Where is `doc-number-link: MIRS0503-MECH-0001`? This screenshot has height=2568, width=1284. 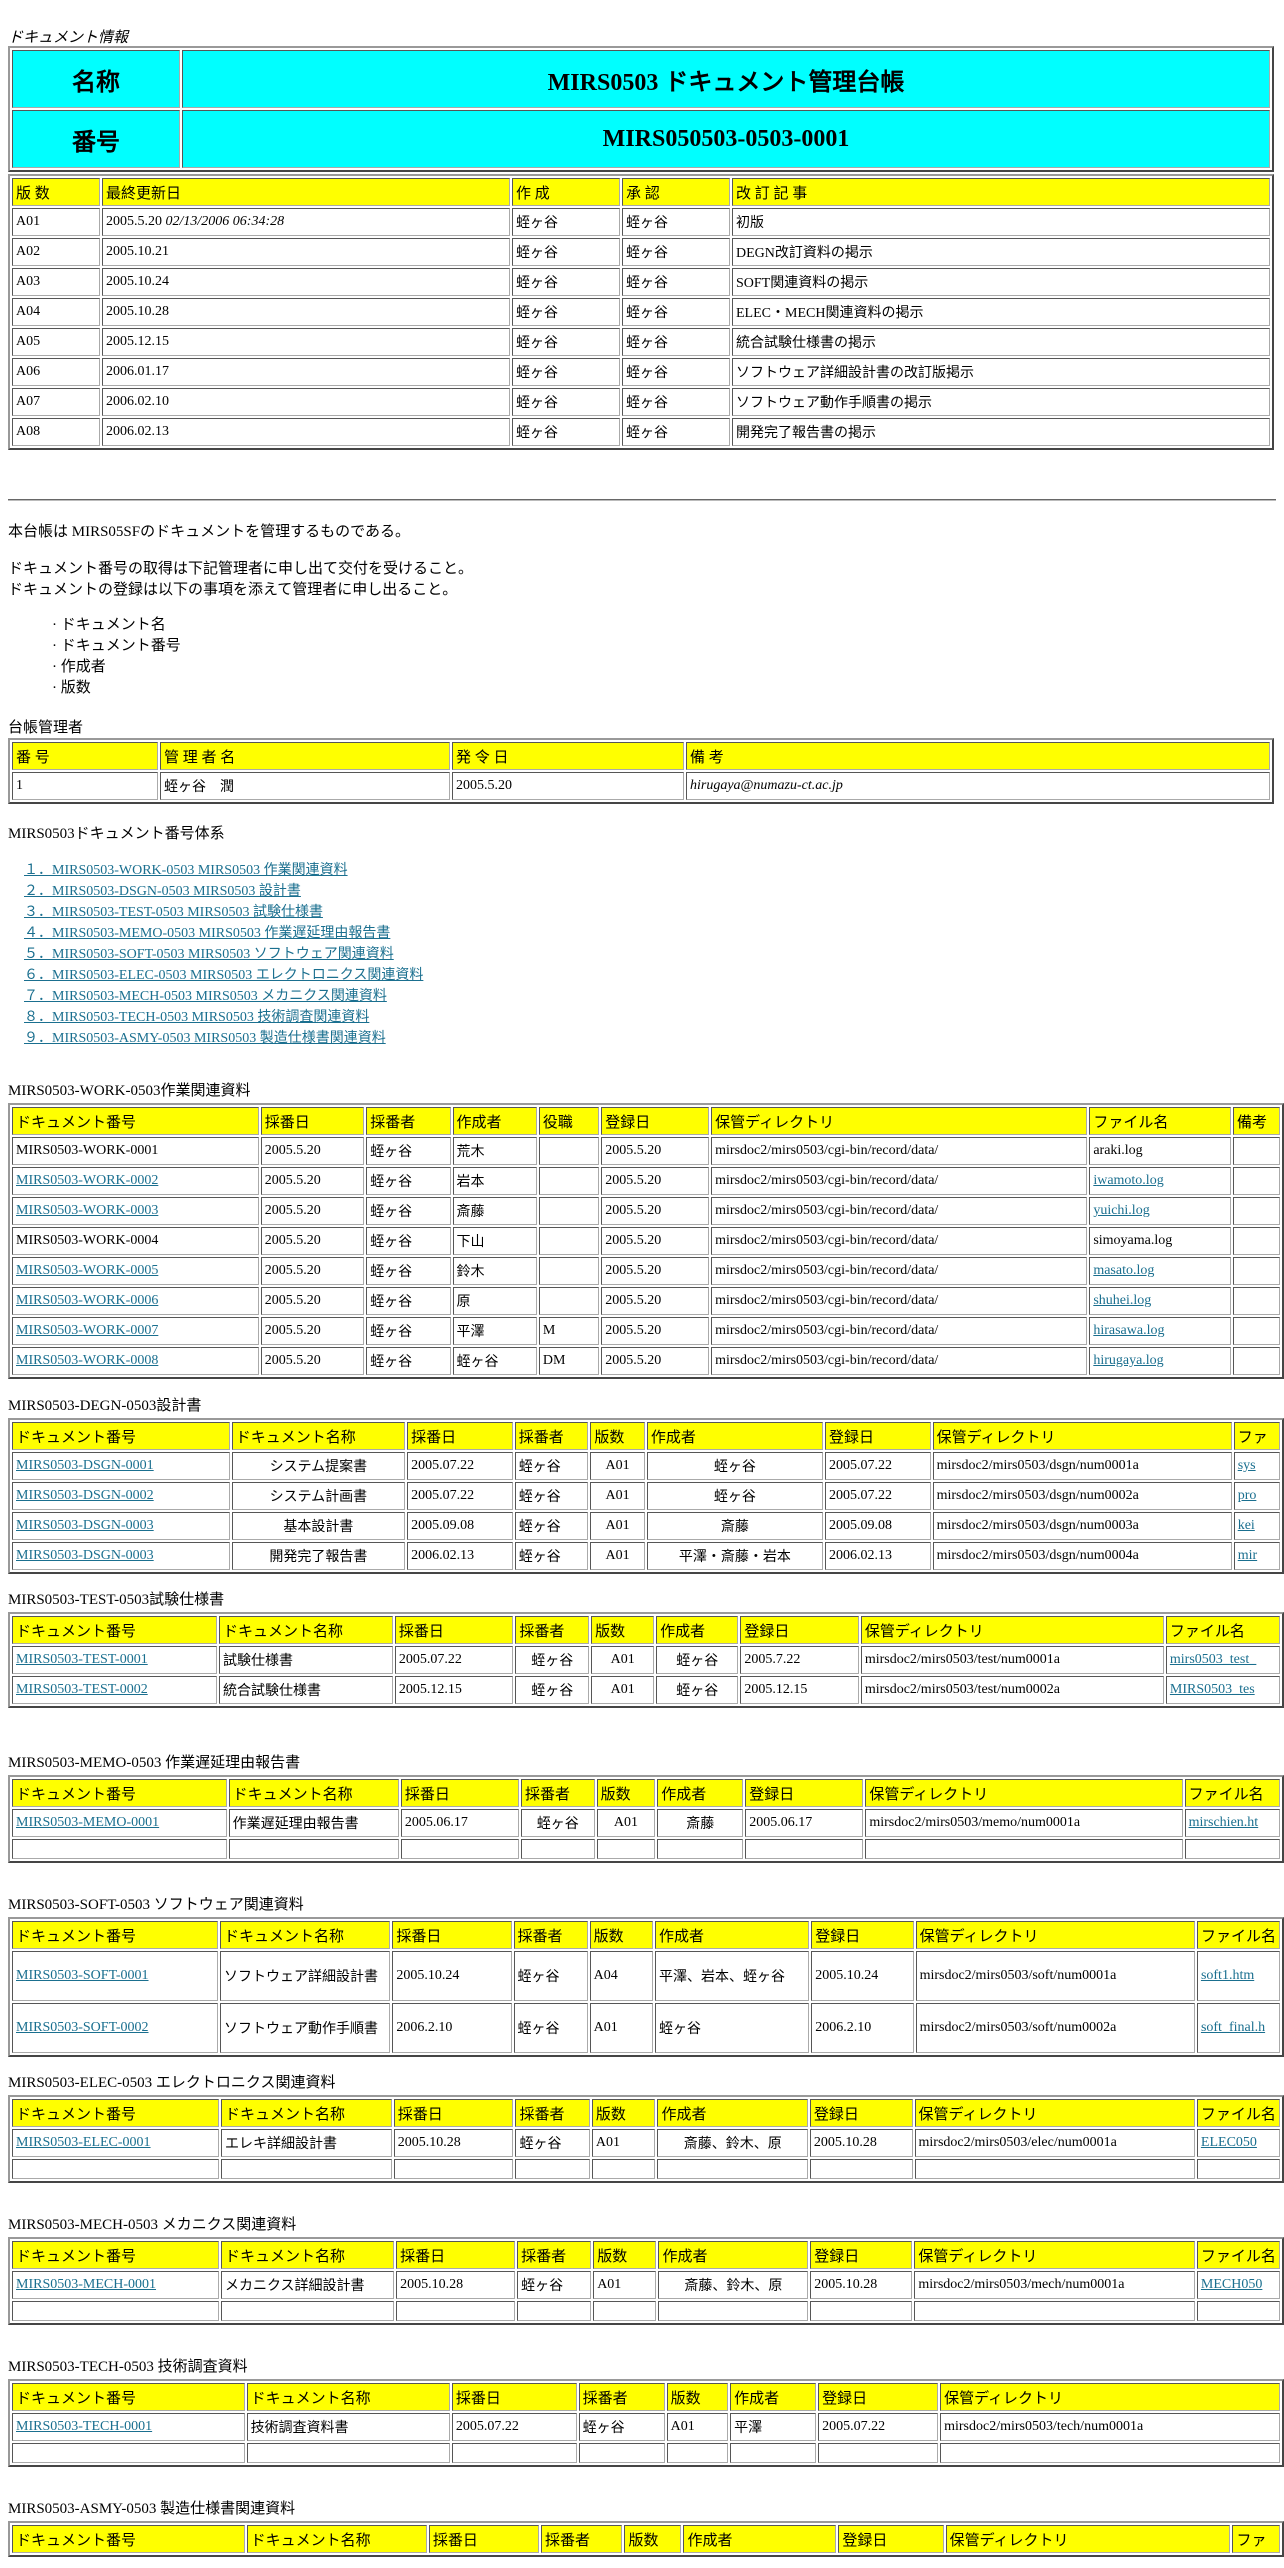
doc-number-link: MIRS0503-MECH-0001 is located at coordinates (86, 2284).